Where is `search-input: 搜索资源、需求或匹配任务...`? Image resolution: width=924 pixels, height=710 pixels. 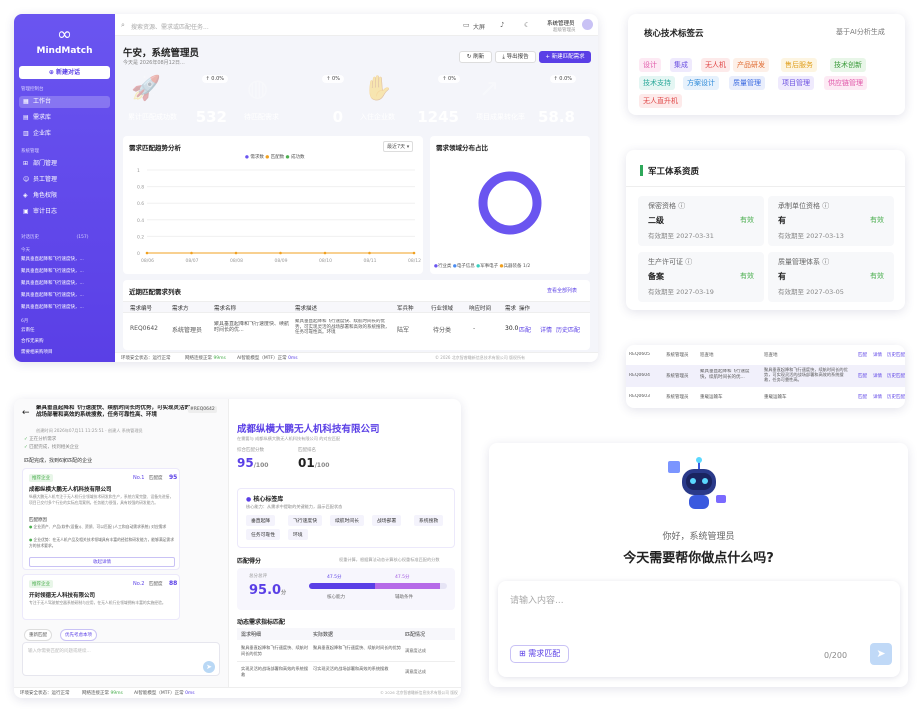
search-input: 搜索资源、需求或匹配任务... is located at coordinates (170, 26).